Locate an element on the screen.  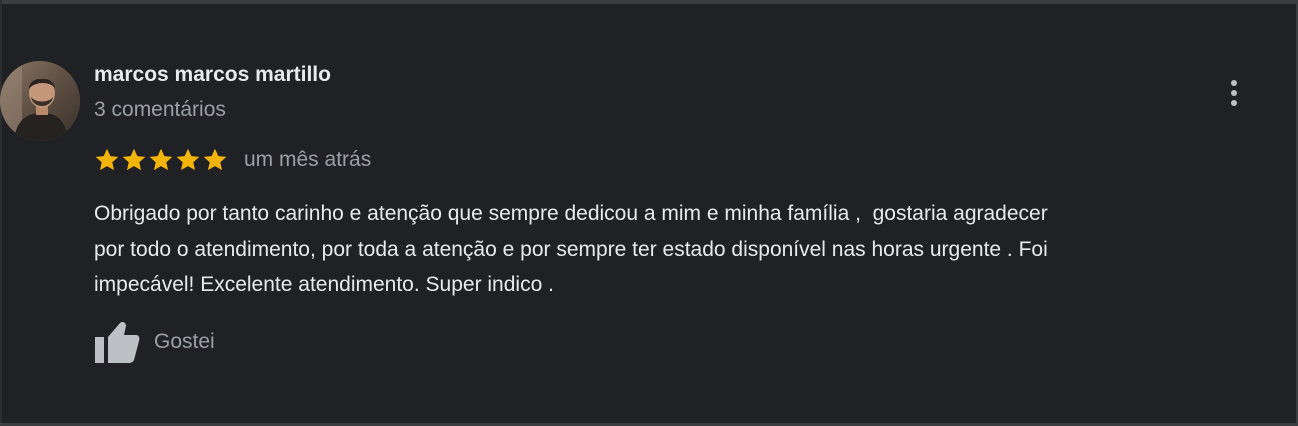
star-rating is located at coordinates (161, 160).